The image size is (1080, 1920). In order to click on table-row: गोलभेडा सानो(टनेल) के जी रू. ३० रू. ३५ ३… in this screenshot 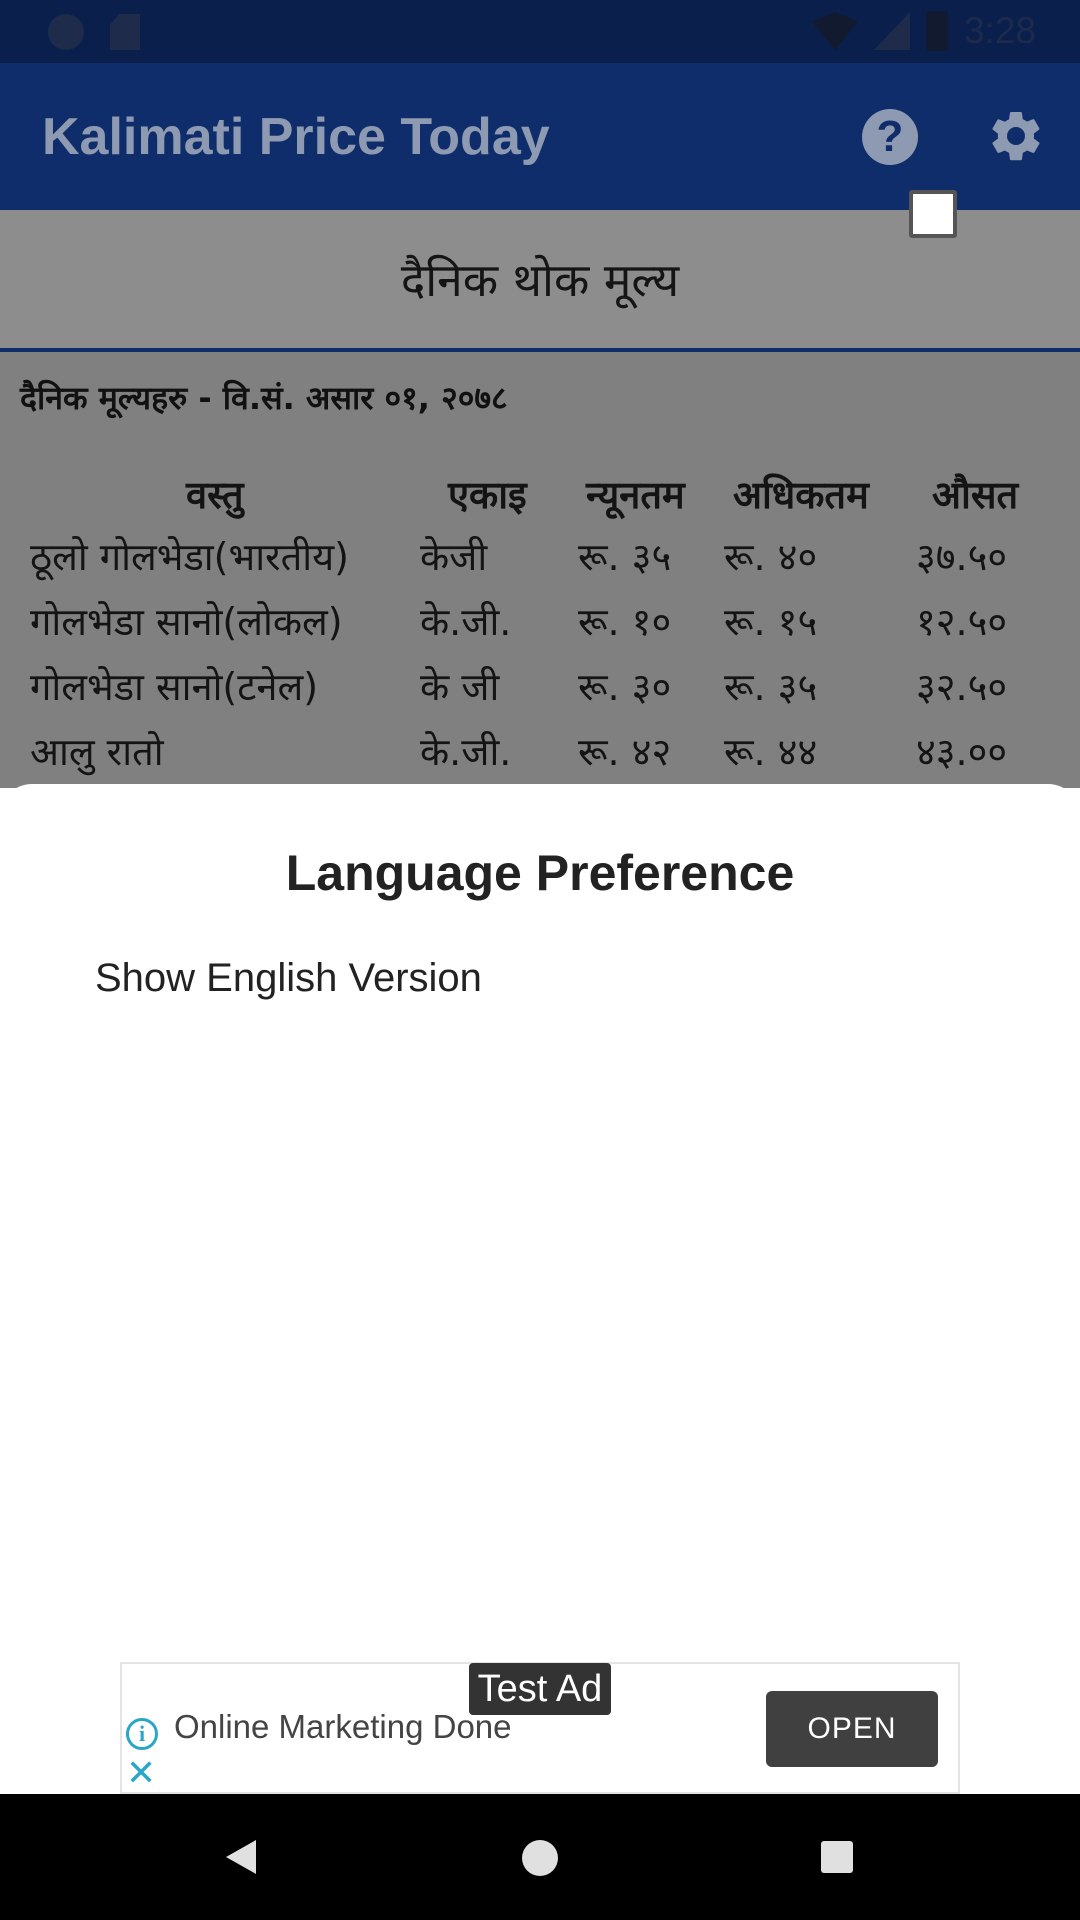, I will do `click(540, 692)`.